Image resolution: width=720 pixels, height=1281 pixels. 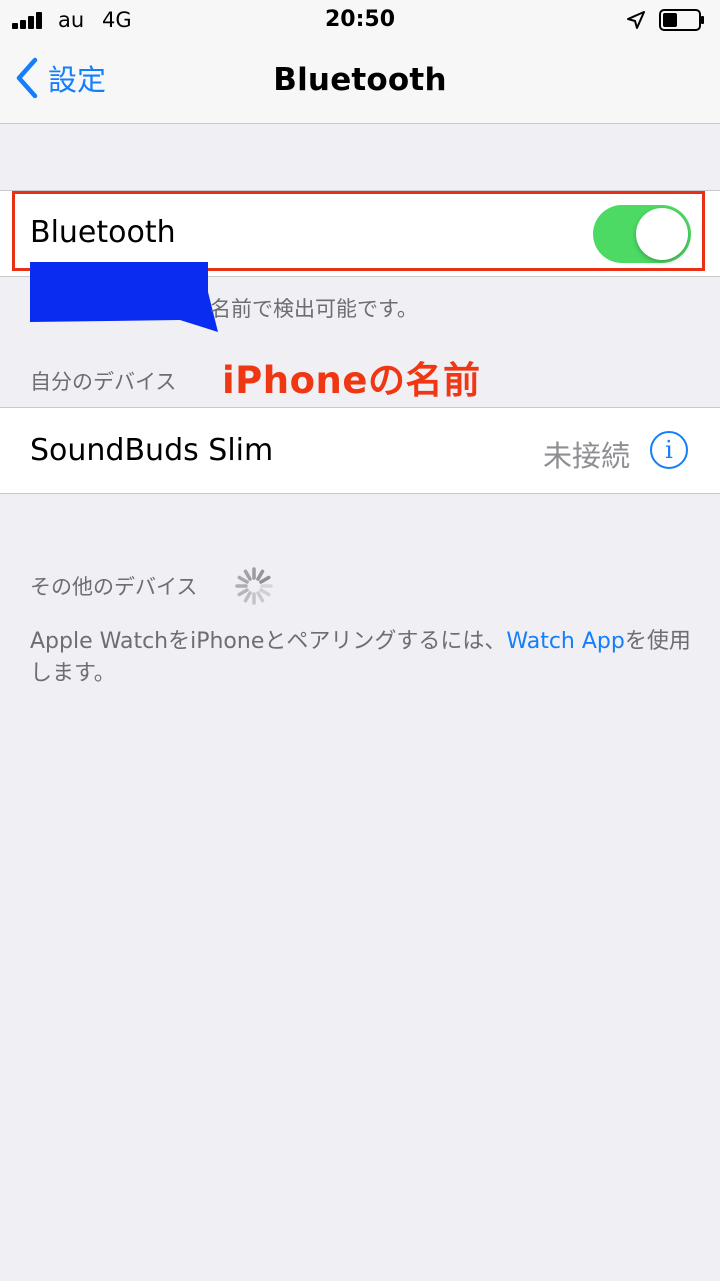 I want to click on status-time: 20:50, so click(x=360, y=19).